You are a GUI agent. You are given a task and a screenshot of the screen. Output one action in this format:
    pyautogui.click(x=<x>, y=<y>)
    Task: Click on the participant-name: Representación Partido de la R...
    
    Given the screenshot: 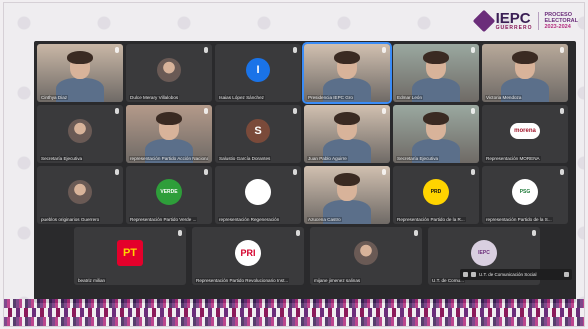 What is the action you would take?
    pyautogui.click(x=431, y=219)
    